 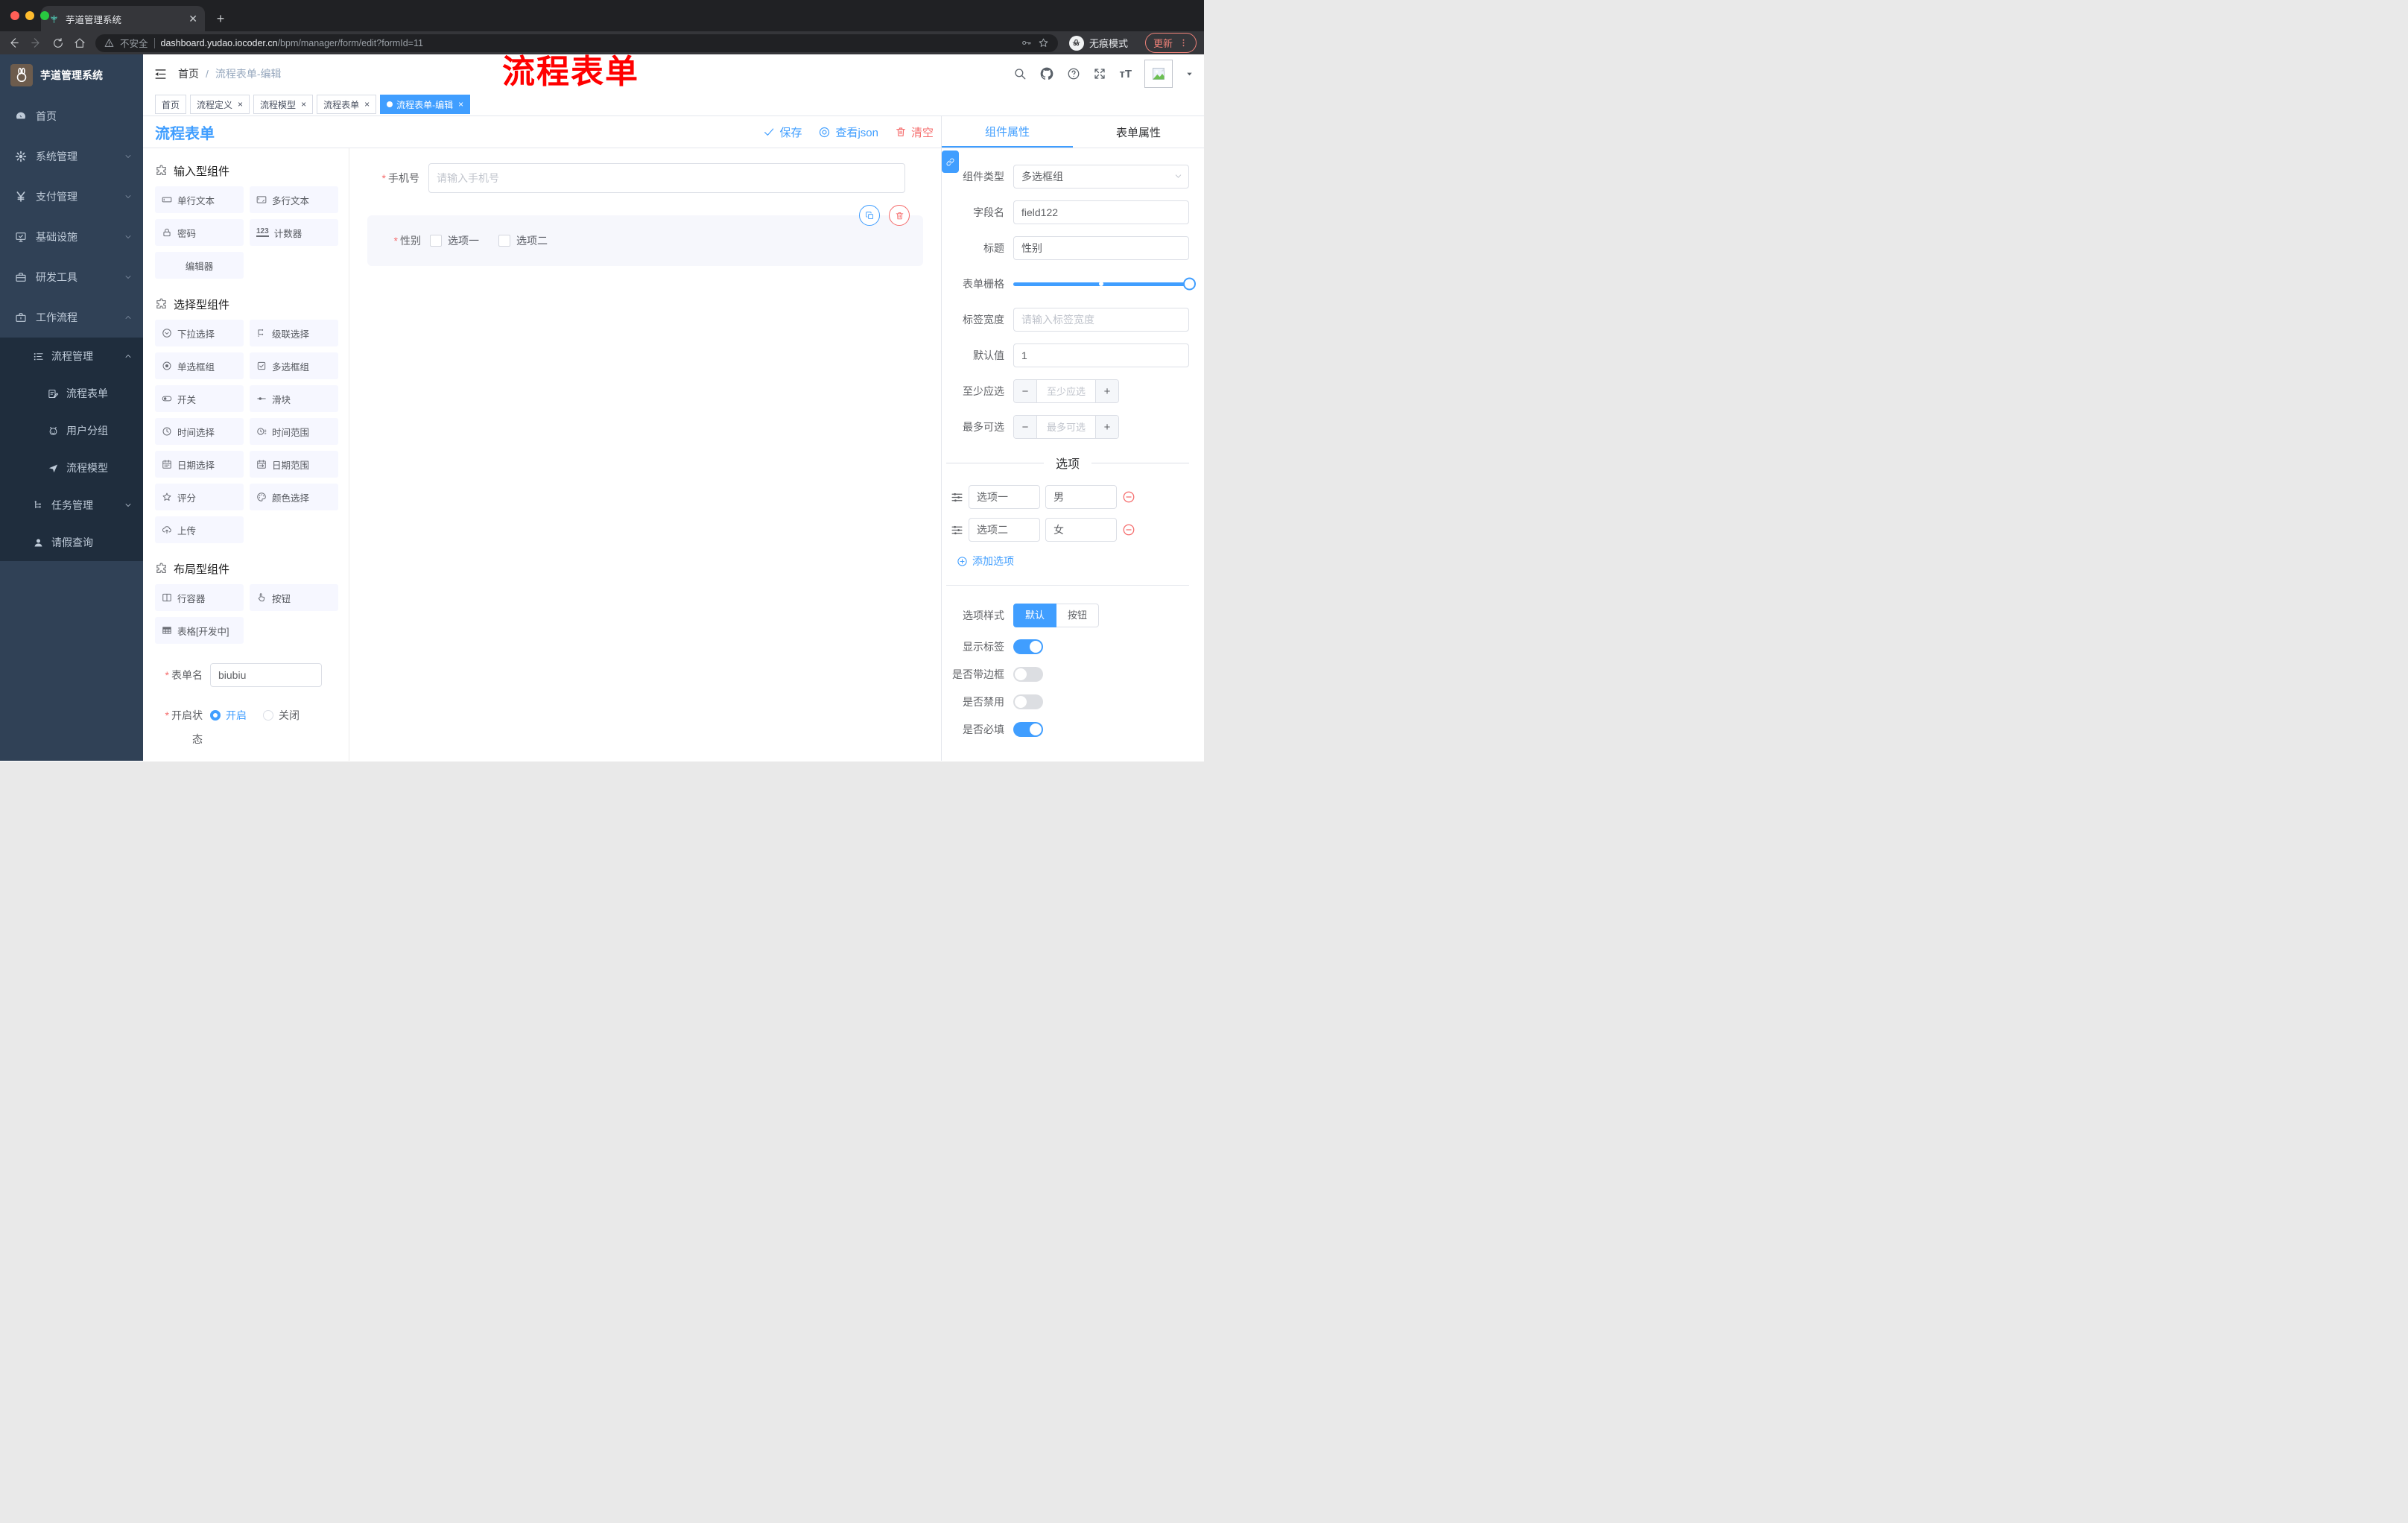 I want to click on palette-item-date-range: 日期范围, so click(x=294, y=465).